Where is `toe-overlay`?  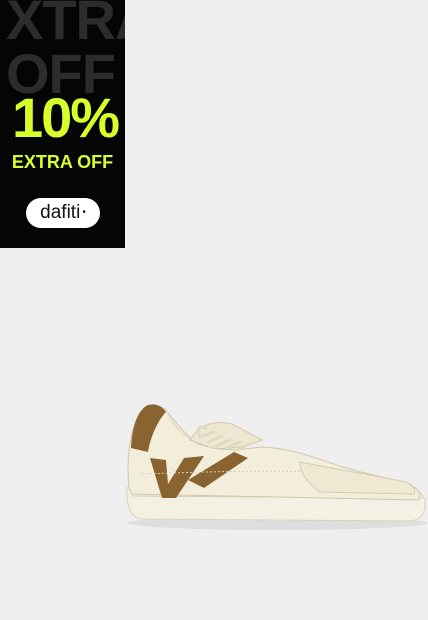 toe-overlay is located at coordinates (357, 478).